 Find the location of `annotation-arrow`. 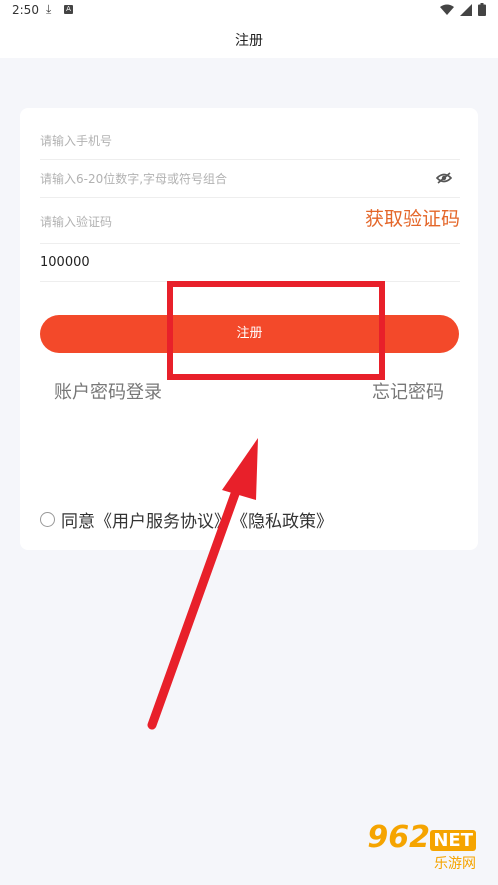

annotation-arrow is located at coordinates (202, 584).